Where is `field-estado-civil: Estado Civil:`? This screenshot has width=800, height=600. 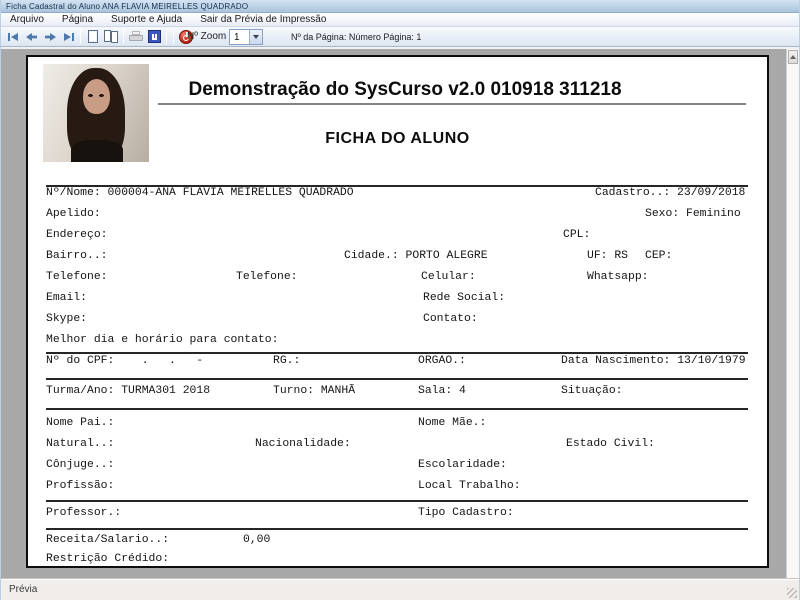
field-estado-civil: Estado Civil: is located at coordinates (610, 444).